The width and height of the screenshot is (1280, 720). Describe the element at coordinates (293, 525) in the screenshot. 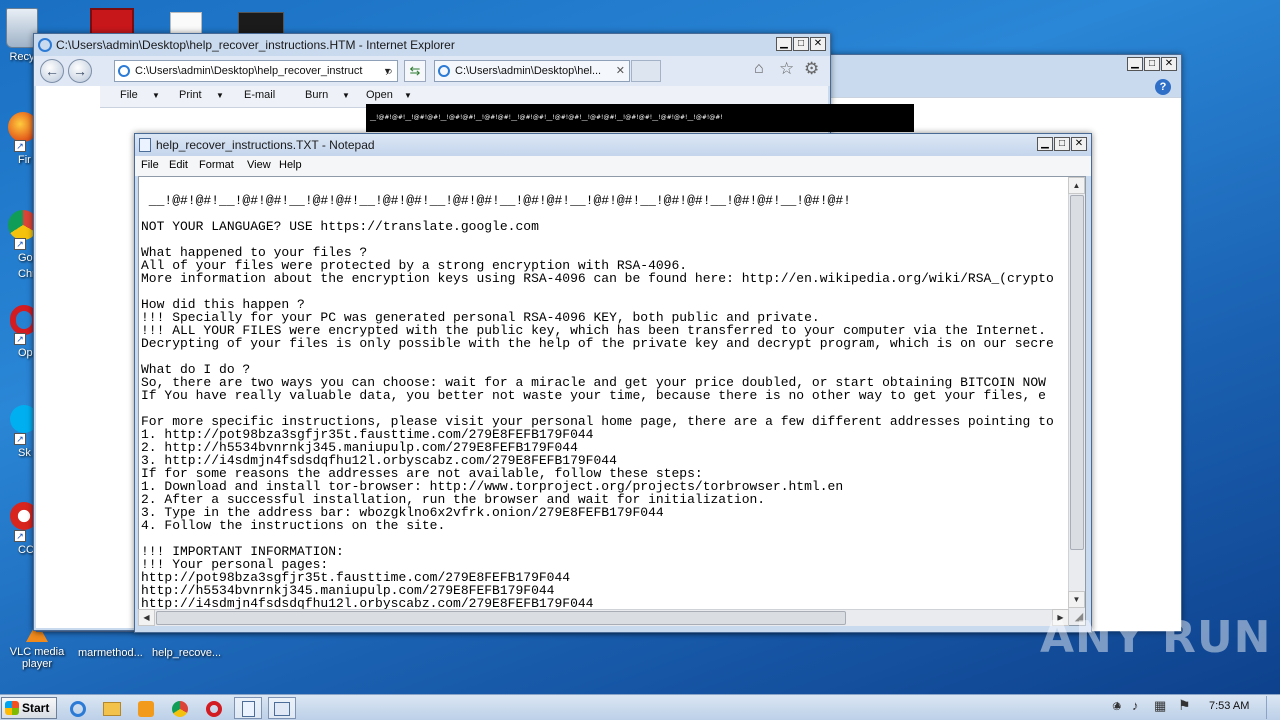

I see `notepad-line: 4. Follow the instructions on the site.` at that location.